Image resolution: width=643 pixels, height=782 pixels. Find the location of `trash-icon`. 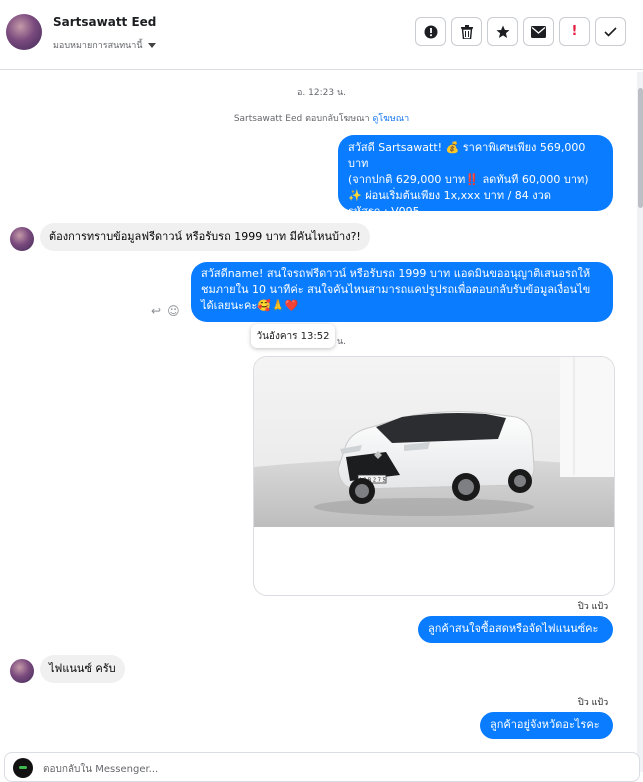

trash-icon is located at coordinates (466, 31).